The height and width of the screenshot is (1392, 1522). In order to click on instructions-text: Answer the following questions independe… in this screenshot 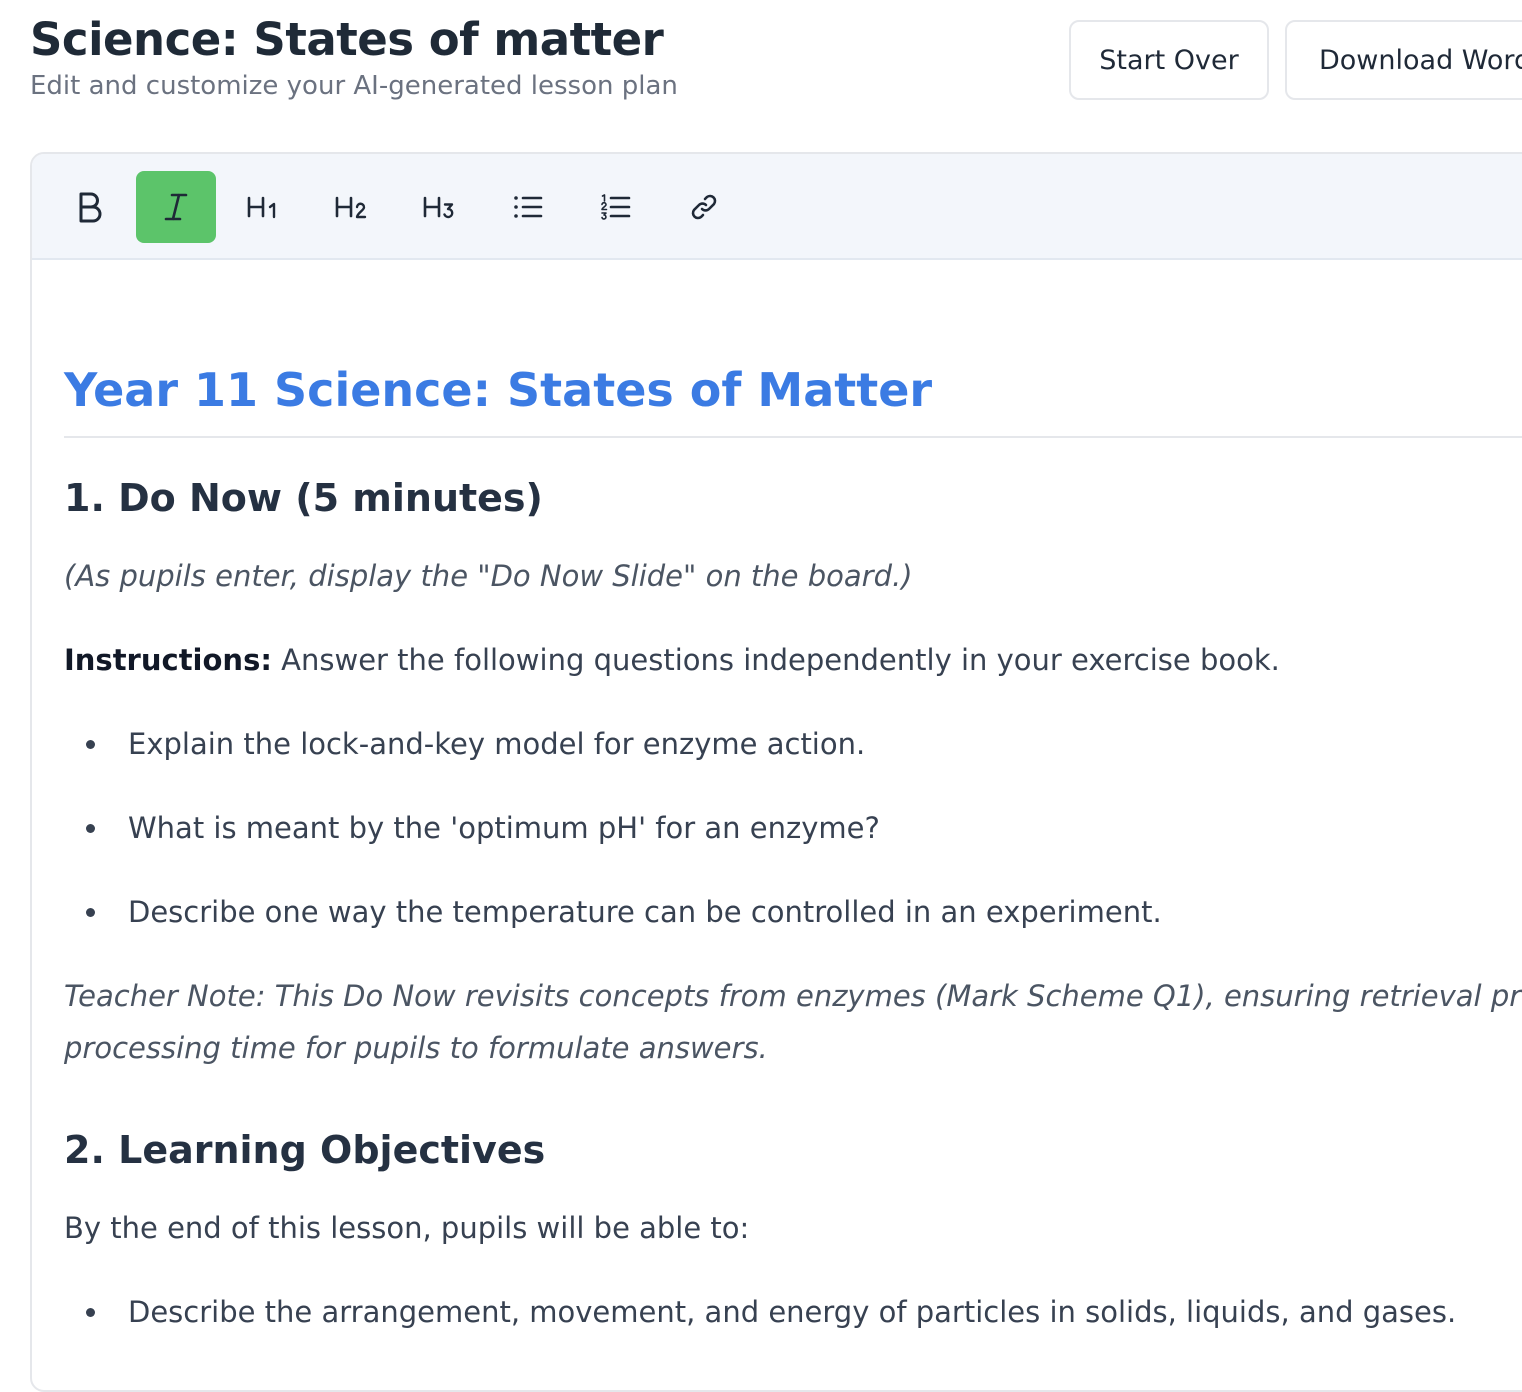, I will do `click(775, 660)`.